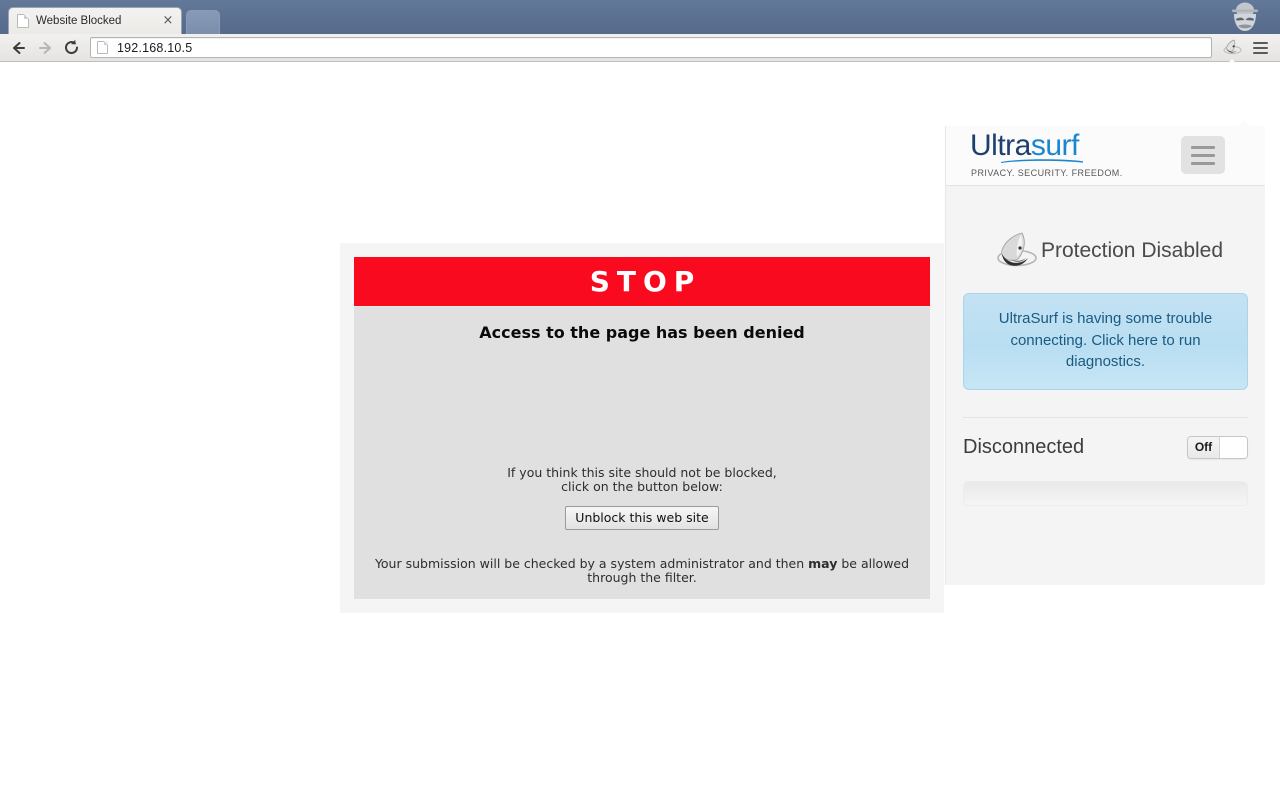 The image size is (1280, 800). I want to click on page-title: Access to the page has been denied, so click(642, 332).